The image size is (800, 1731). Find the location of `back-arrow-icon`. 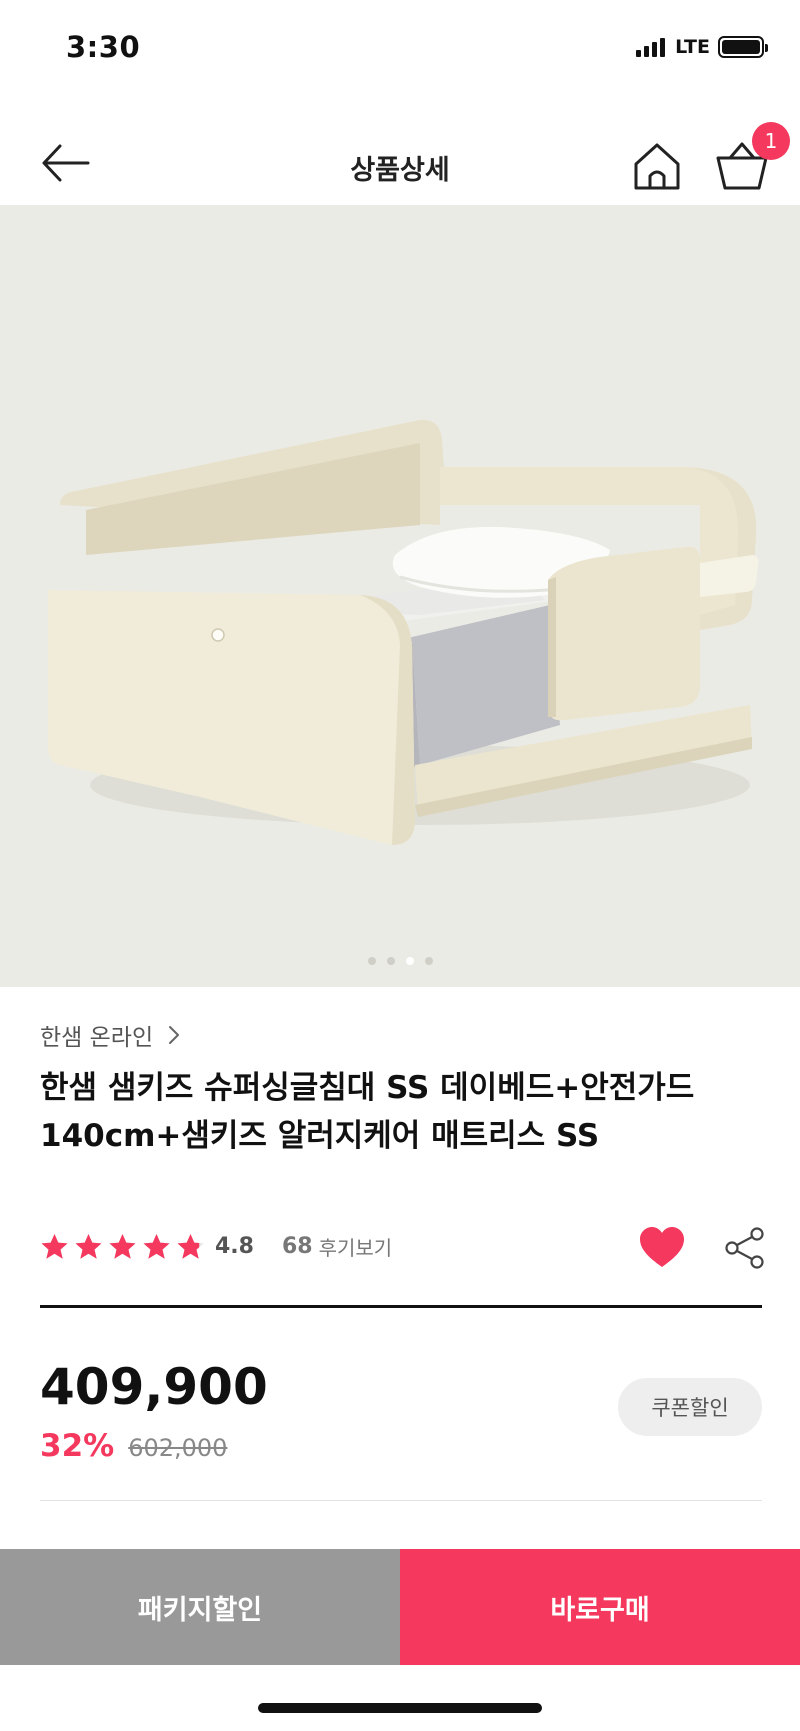

back-arrow-icon is located at coordinates (66, 163).